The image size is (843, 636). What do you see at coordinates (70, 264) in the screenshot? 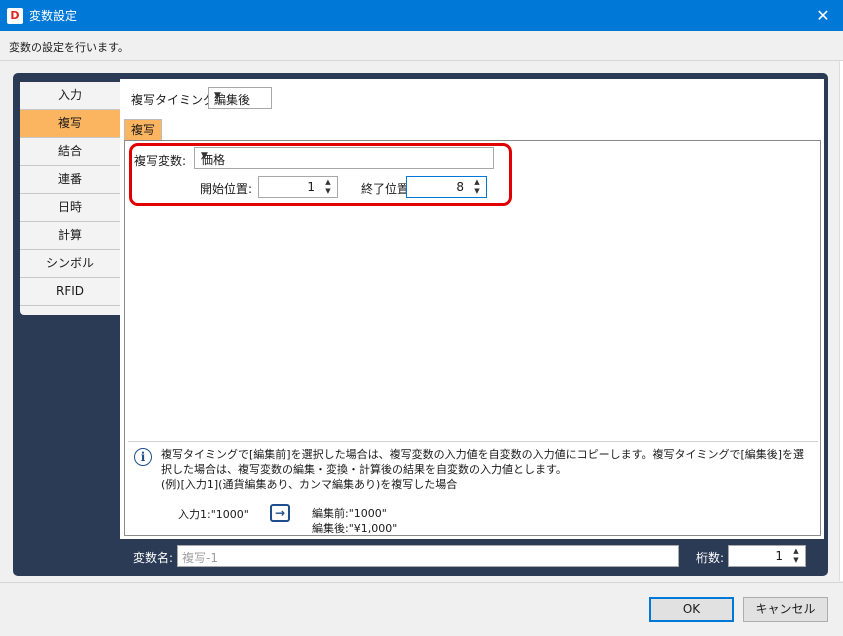
I see `side-tab-symbol: シンボル` at bounding box center [70, 264].